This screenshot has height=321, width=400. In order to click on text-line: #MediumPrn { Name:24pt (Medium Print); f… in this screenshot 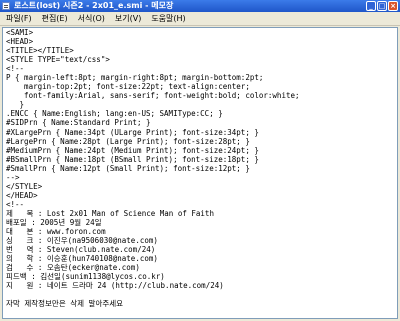, I will do `click(132, 150)`.